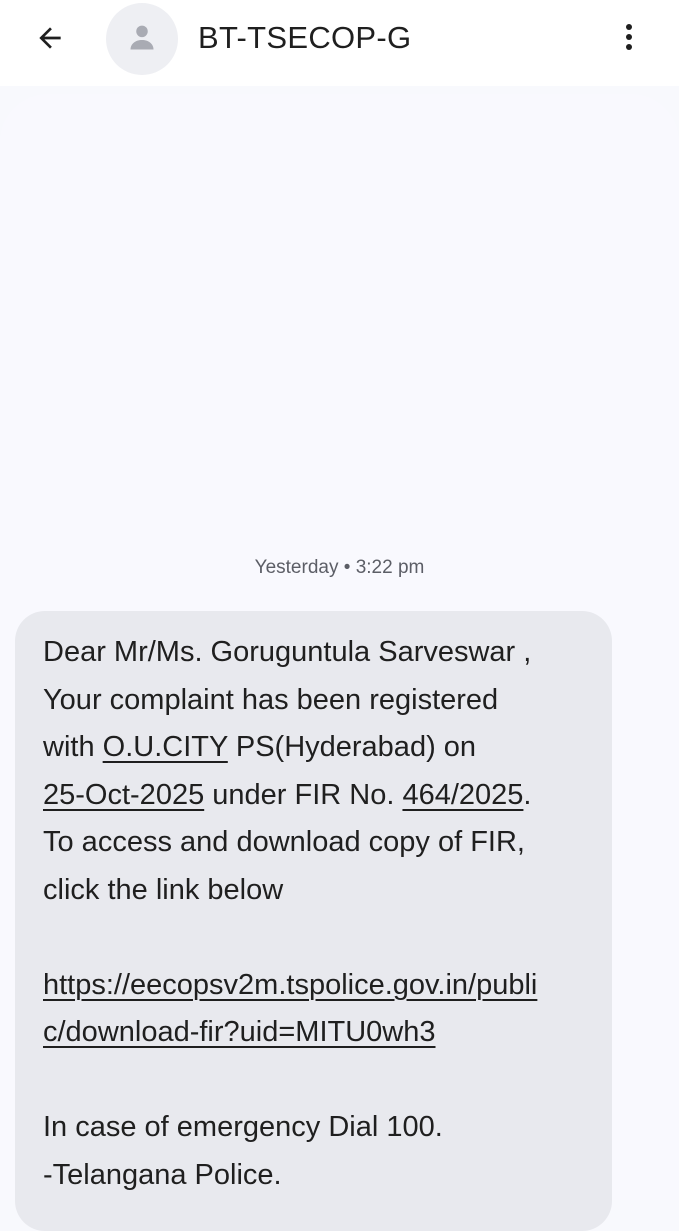  I want to click on arrow-back-icon, so click(50, 40).